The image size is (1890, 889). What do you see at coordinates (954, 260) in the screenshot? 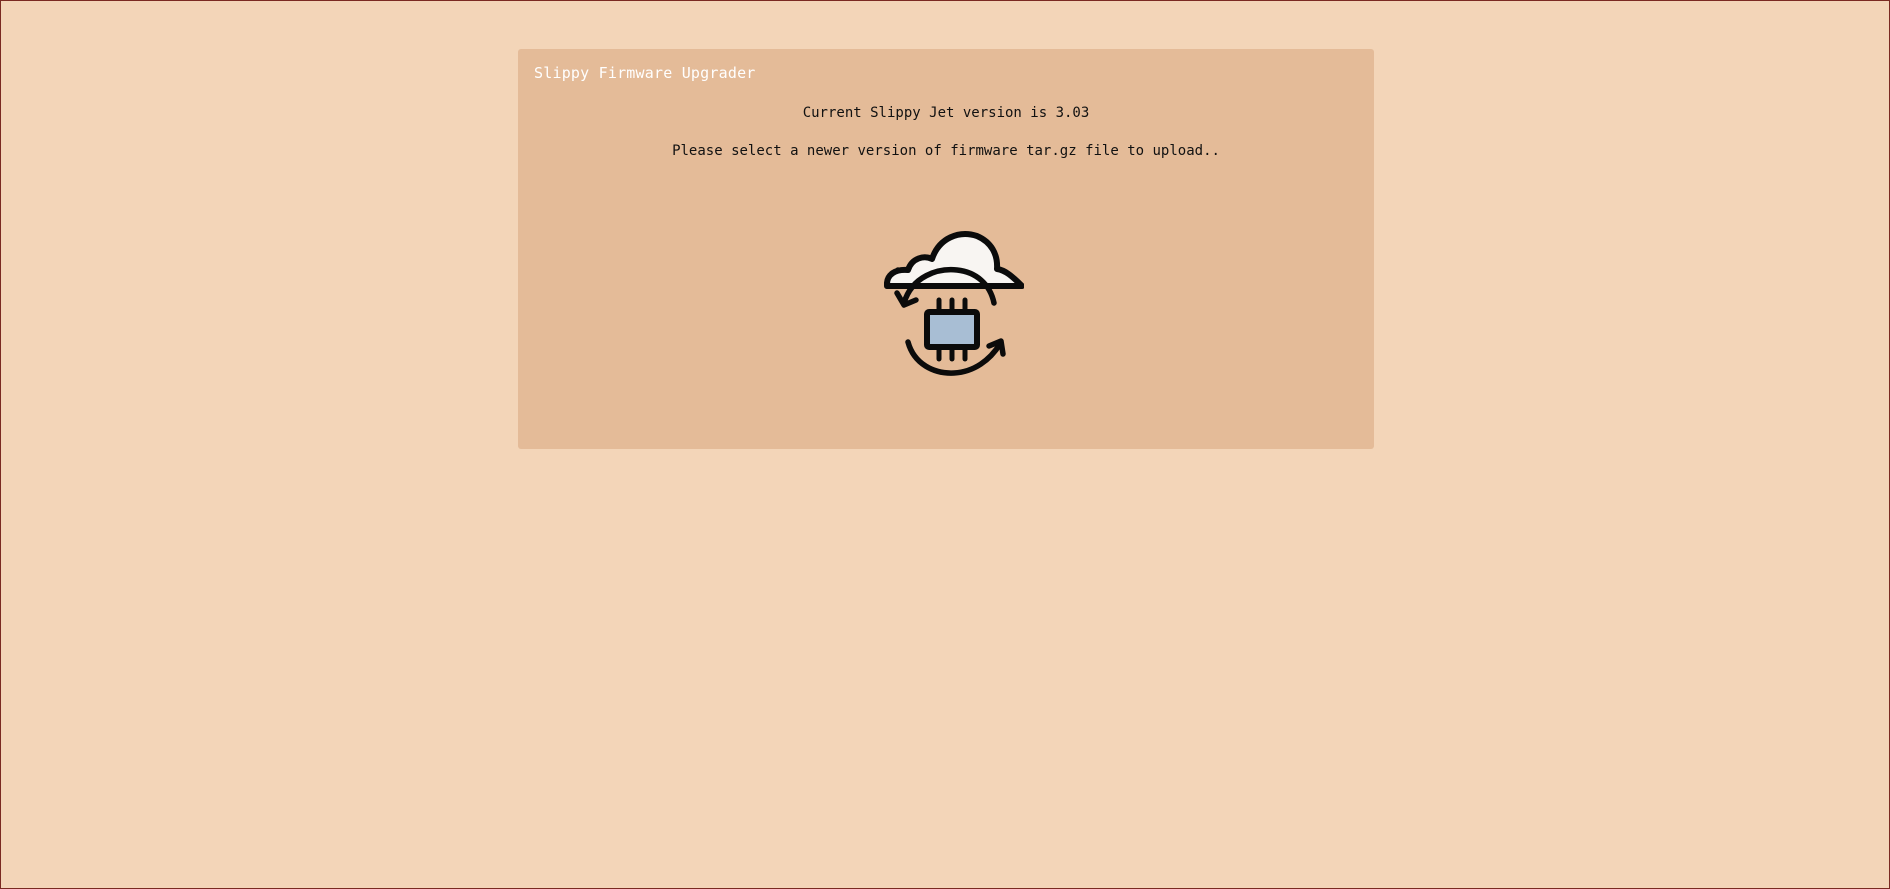
I see `cloud-shape` at bounding box center [954, 260].